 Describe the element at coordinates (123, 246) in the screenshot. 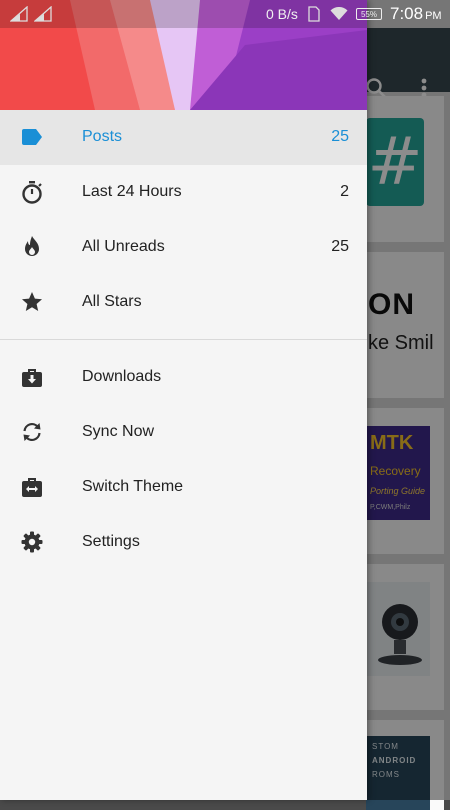

I see `nav-item-label: All Unreads` at that location.